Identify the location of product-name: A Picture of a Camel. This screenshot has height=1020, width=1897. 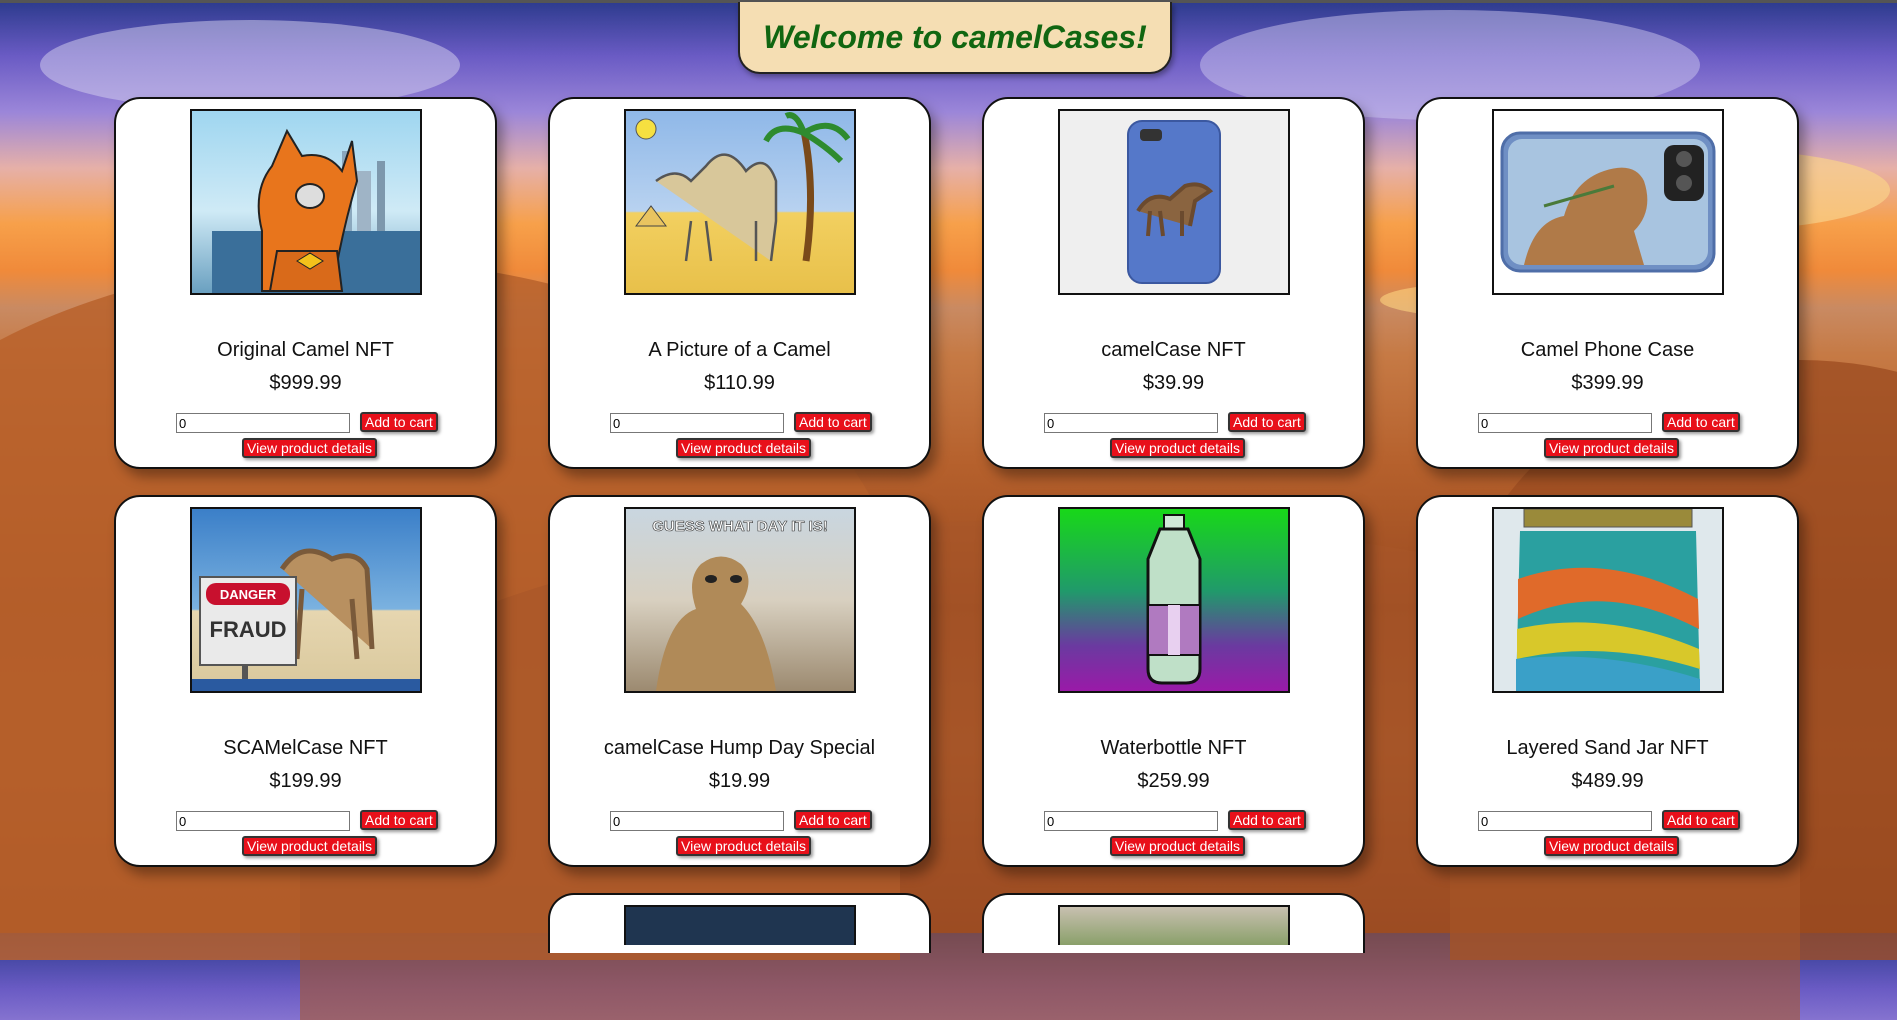
(739, 350).